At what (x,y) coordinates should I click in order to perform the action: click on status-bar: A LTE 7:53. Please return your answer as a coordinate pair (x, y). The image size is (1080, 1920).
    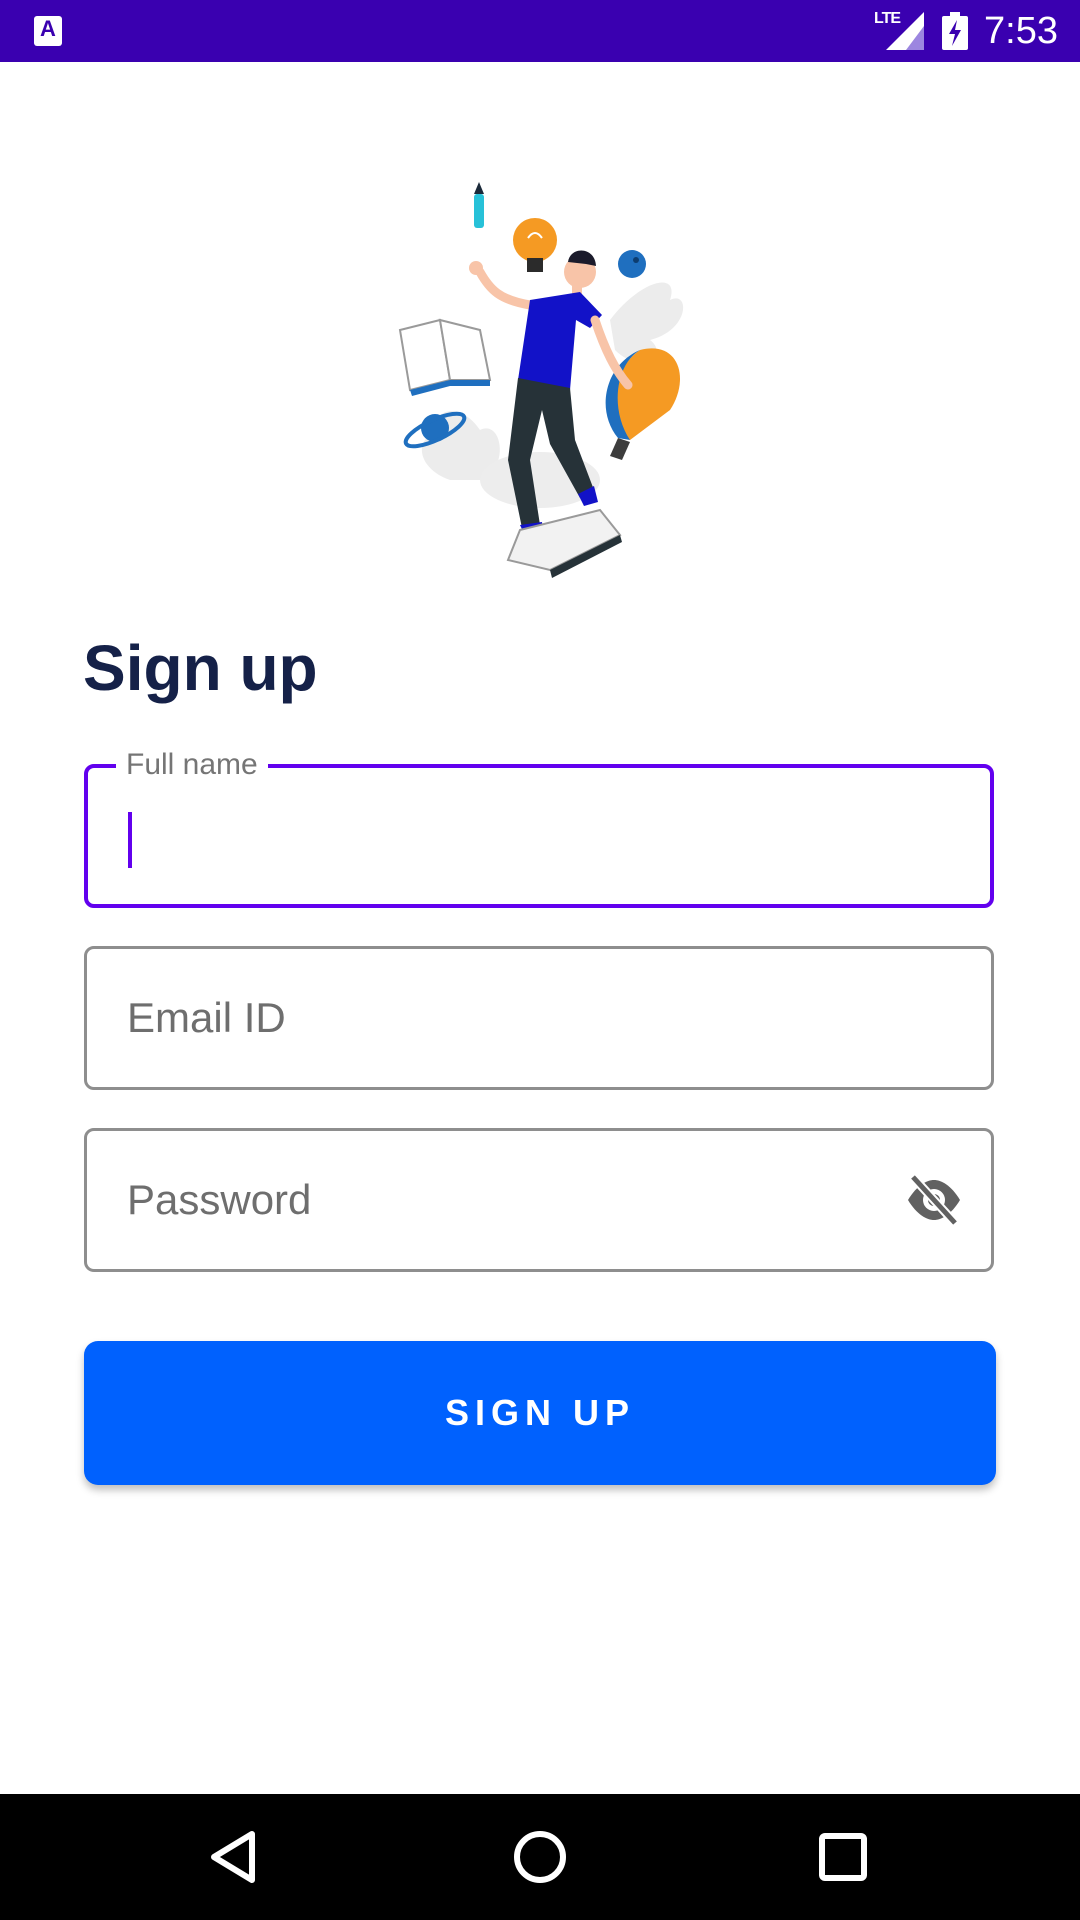
    Looking at the image, I should click on (540, 31).